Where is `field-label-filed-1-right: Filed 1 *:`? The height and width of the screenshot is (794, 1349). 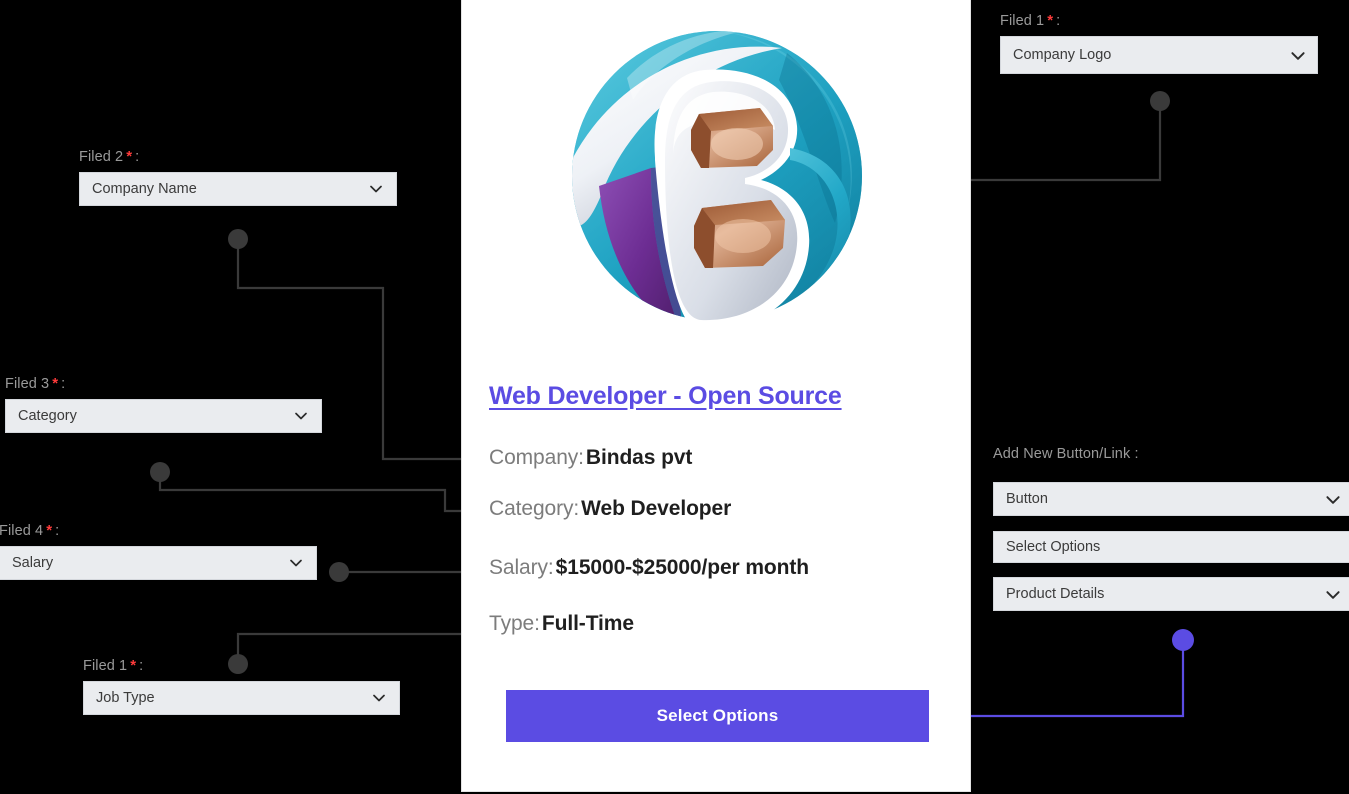 field-label-filed-1-right: Filed 1 *: is located at coordinates (1159, 20).